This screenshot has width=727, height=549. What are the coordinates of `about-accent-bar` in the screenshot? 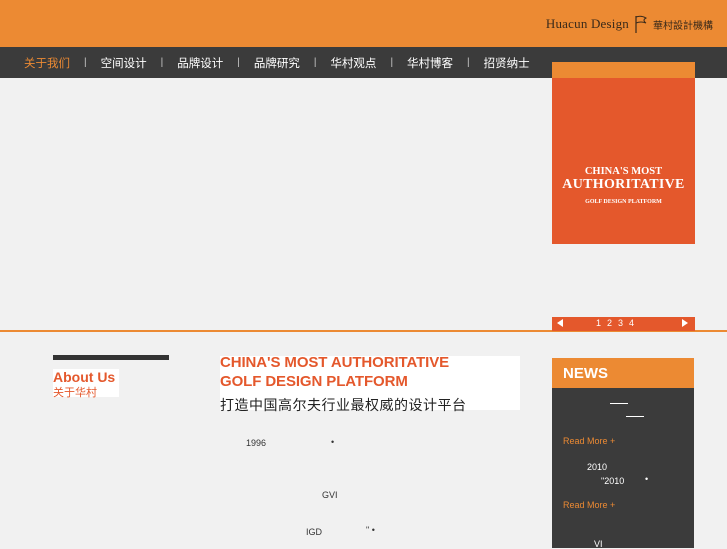 It's located at (111, 357).